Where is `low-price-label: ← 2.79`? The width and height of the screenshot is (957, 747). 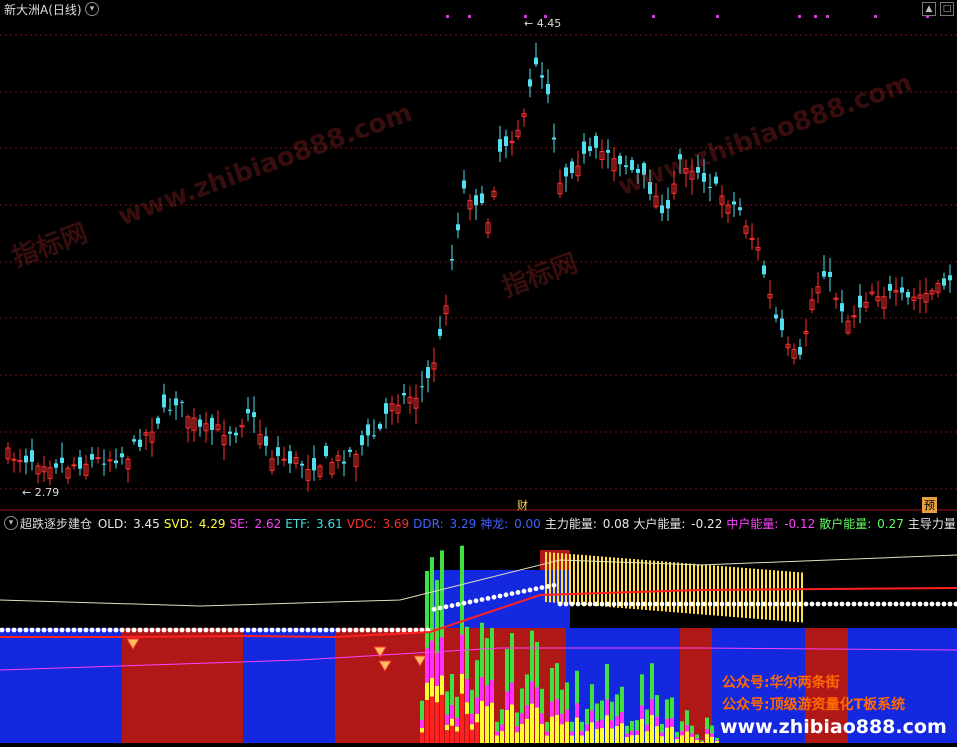
low-price-label: ← 2.79 is located at coordinates (41, 492).